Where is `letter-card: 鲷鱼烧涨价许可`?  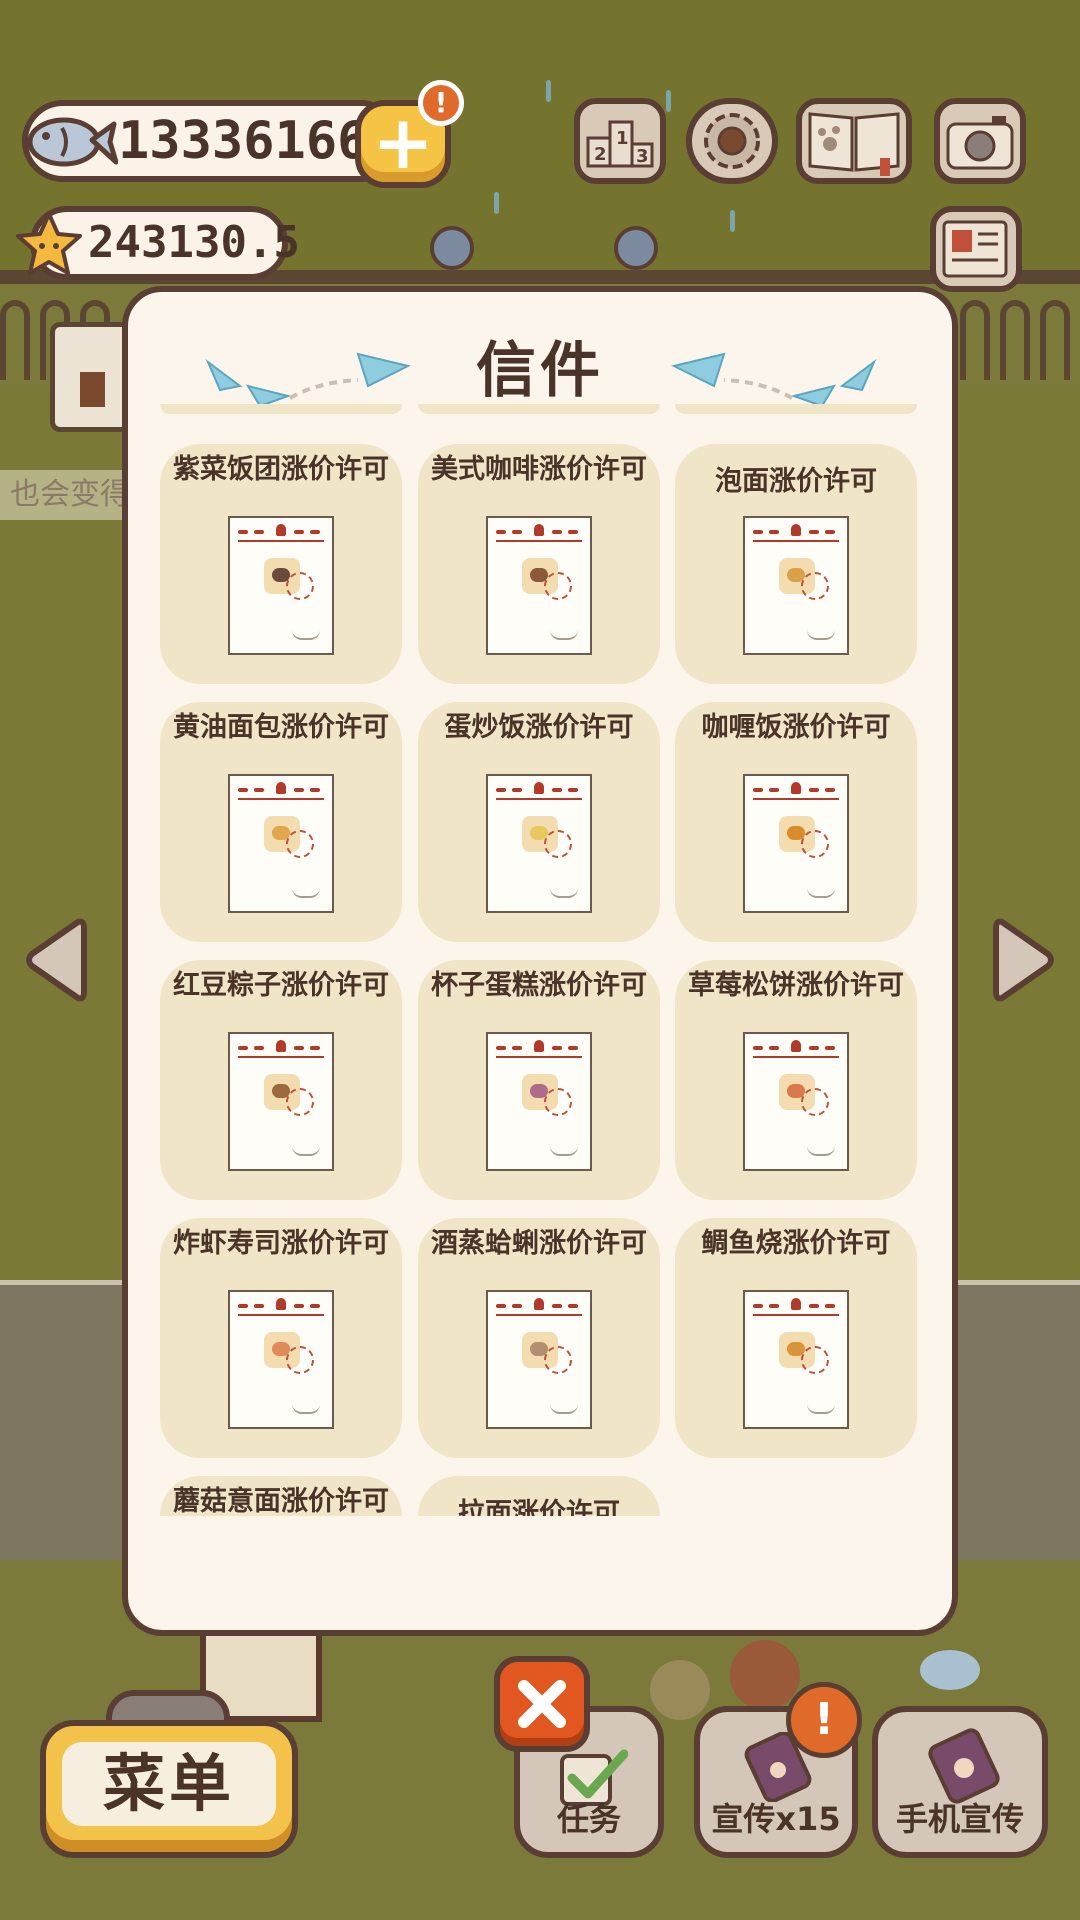 letter-card: 鲷鱼烧涨价许可 is located at coordinates (796, 1338).